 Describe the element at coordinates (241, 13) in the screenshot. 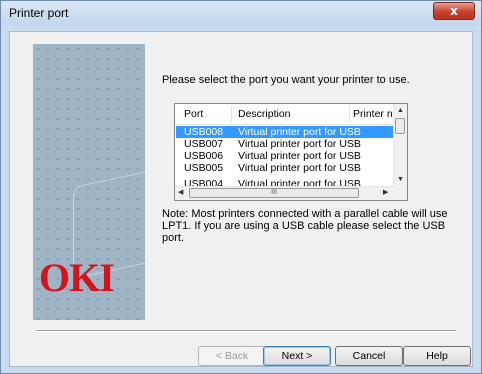

I see `title-bar: Printer port x` at that location.